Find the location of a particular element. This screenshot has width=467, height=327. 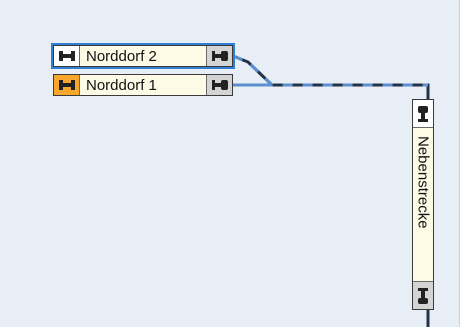

track-label: Nebenstrecke is located at coordinates (423, 182).